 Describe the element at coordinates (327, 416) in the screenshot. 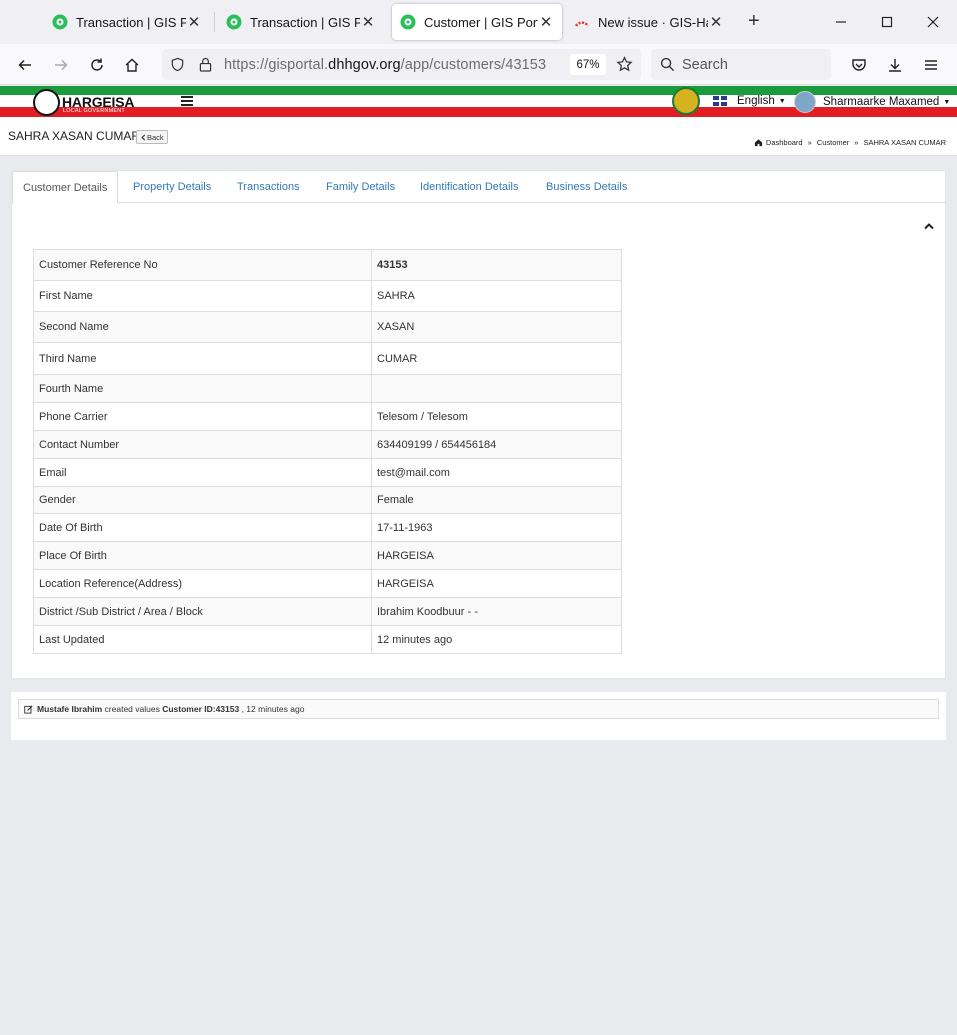

I see `table-row: Phone Carrier Telesom / Telesom` at that location.